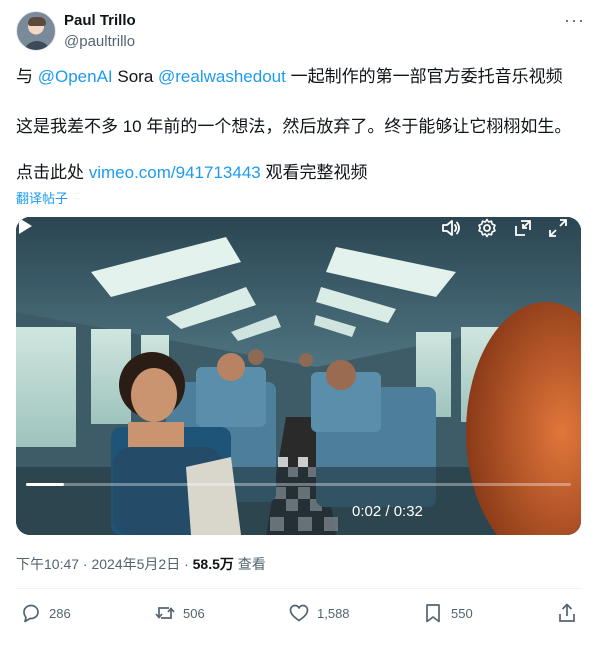 The width and height of the screenshot is (604, 645). Describe the element at coordinates (333, 613) in the screenshot. I see `like-count: 1,588` at that location.